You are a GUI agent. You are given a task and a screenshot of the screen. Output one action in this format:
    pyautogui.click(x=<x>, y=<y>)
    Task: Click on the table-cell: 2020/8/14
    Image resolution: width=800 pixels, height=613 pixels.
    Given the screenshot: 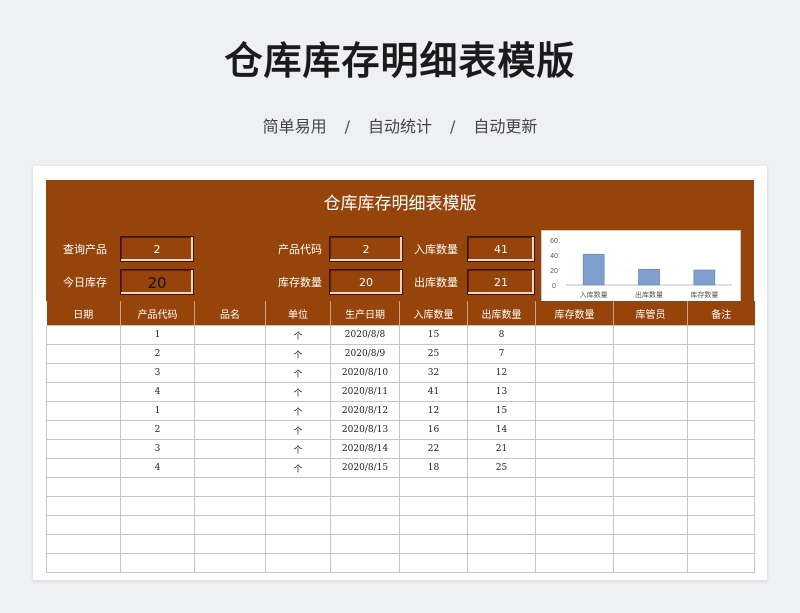 What is the action you would take?
    pyautogui.click(x=365, y=449)
    